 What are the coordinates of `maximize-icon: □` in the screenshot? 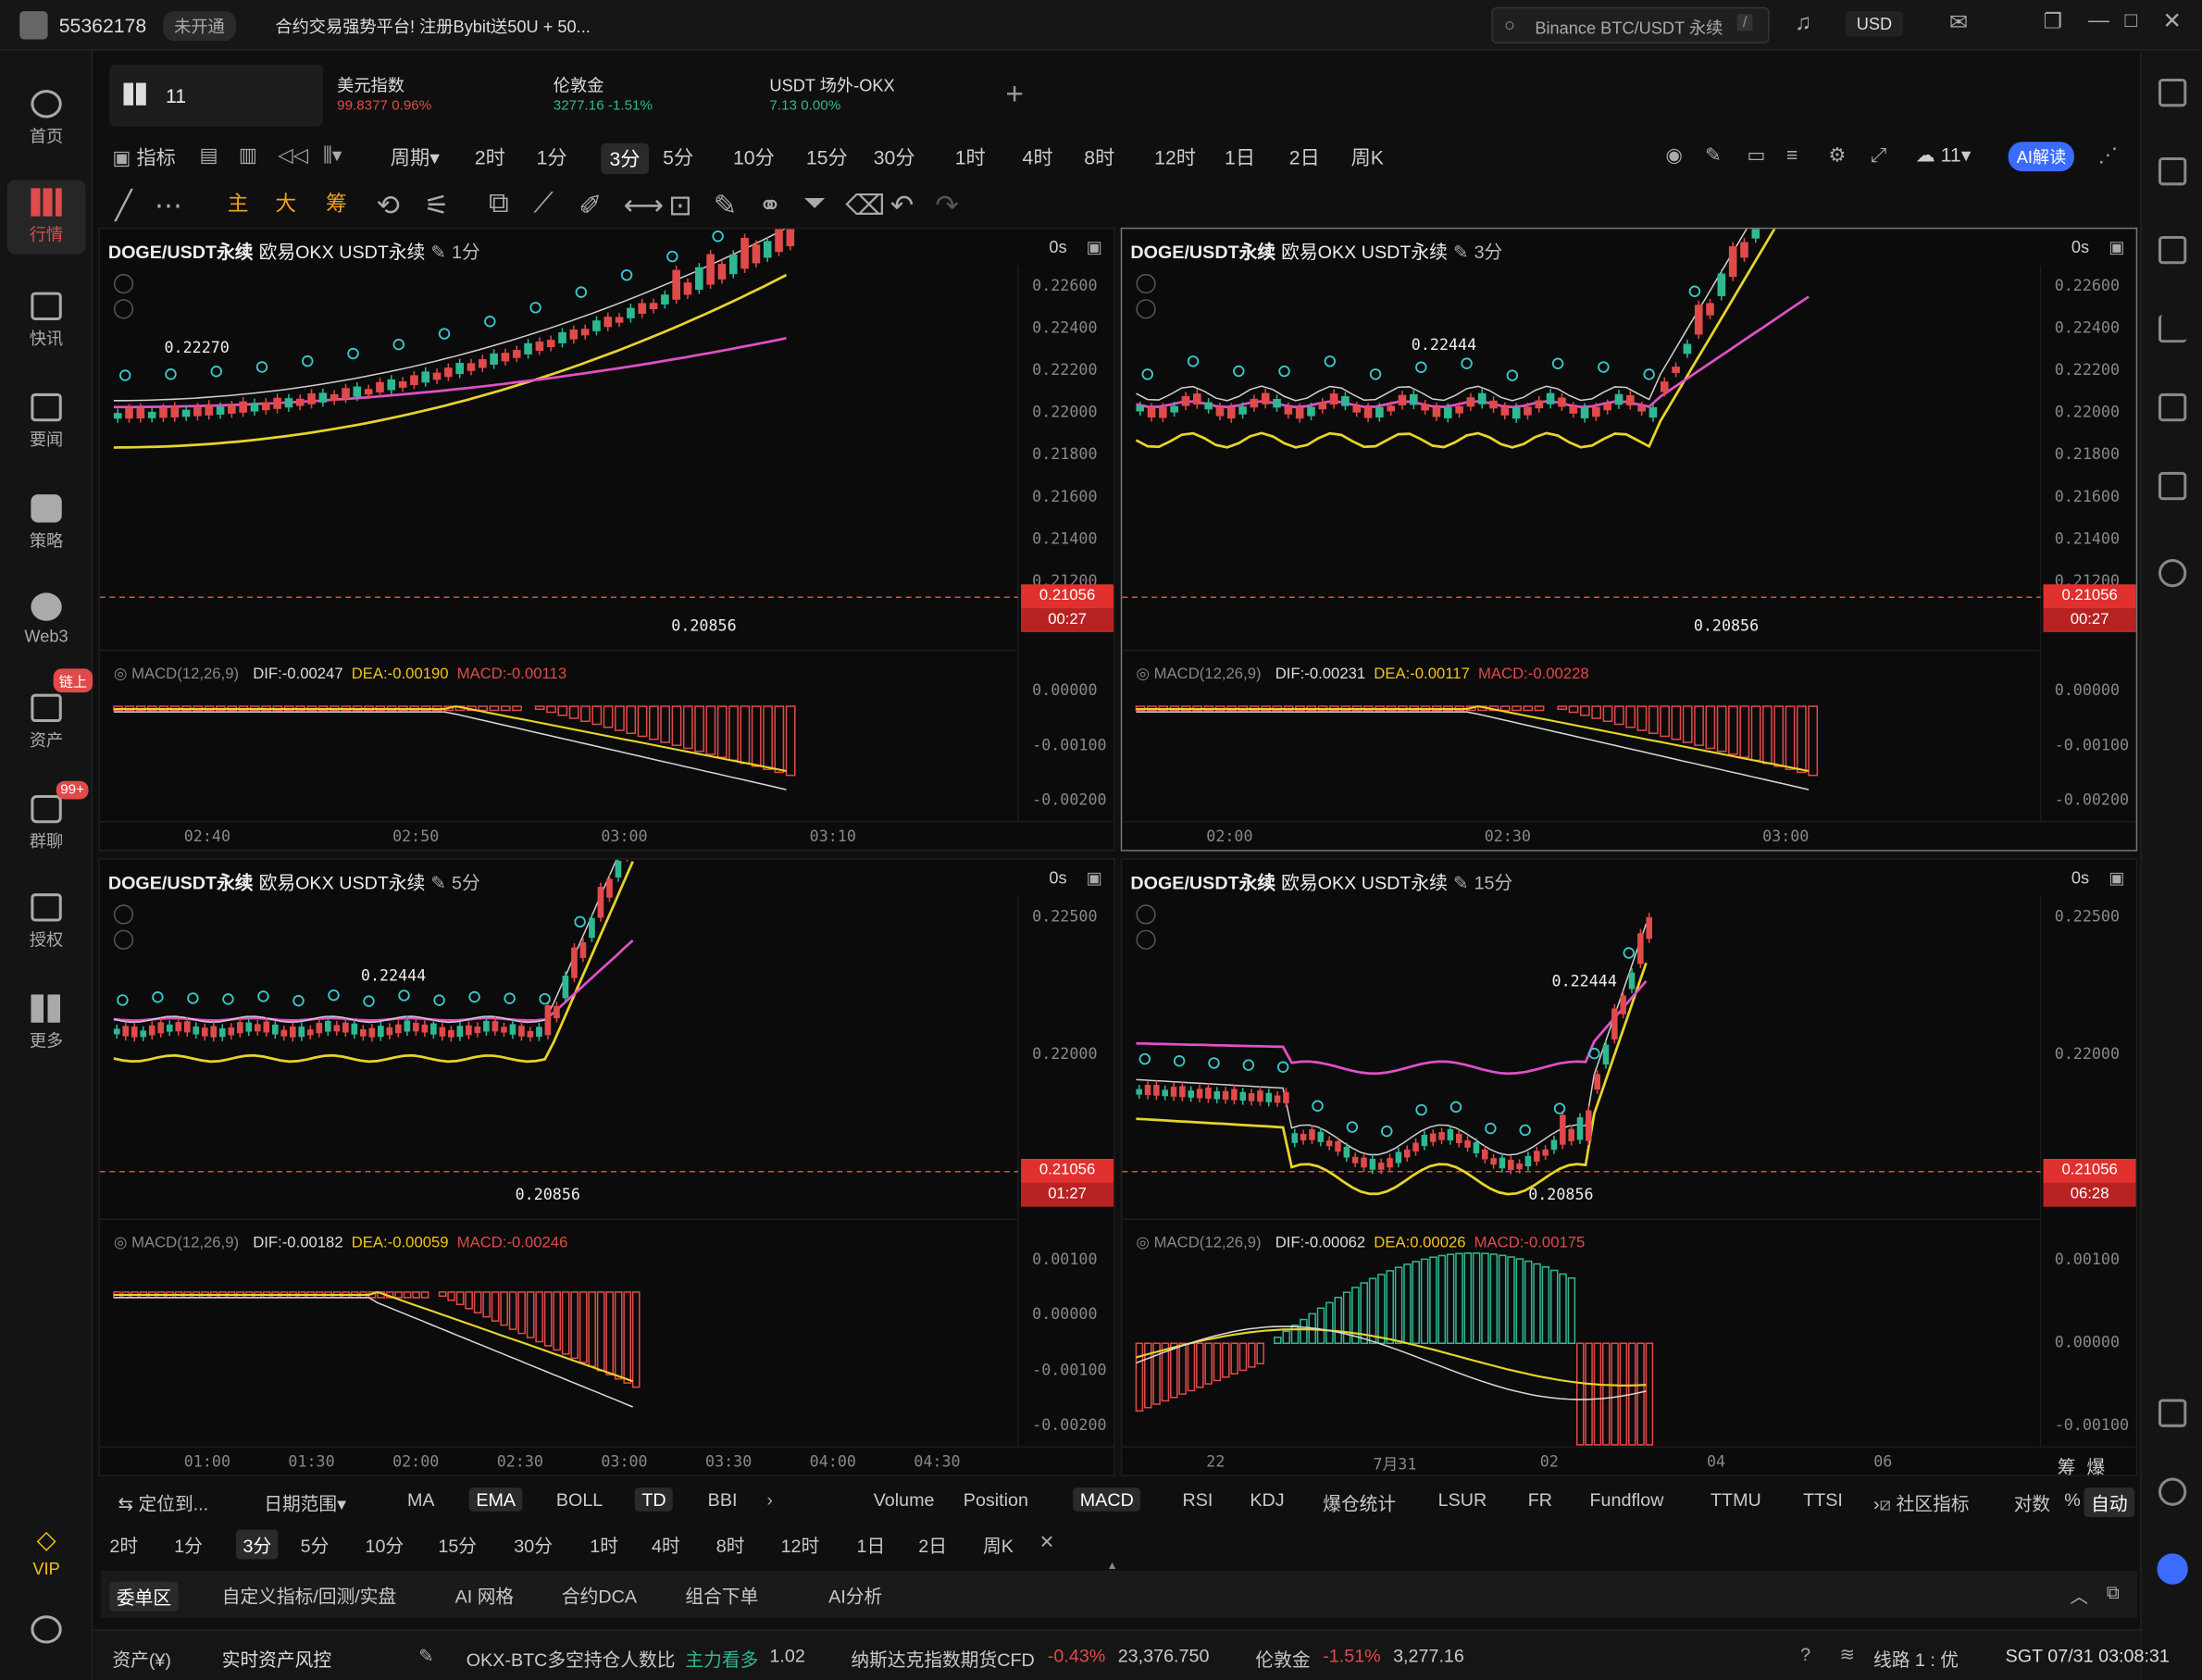 It's located at (2131, 20).